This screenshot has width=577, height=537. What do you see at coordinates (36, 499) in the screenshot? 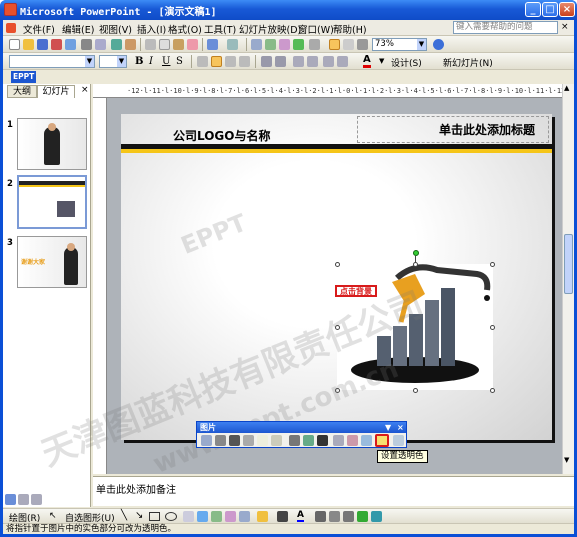
I see `slideshow-icon` at bounding box center [36, 499].